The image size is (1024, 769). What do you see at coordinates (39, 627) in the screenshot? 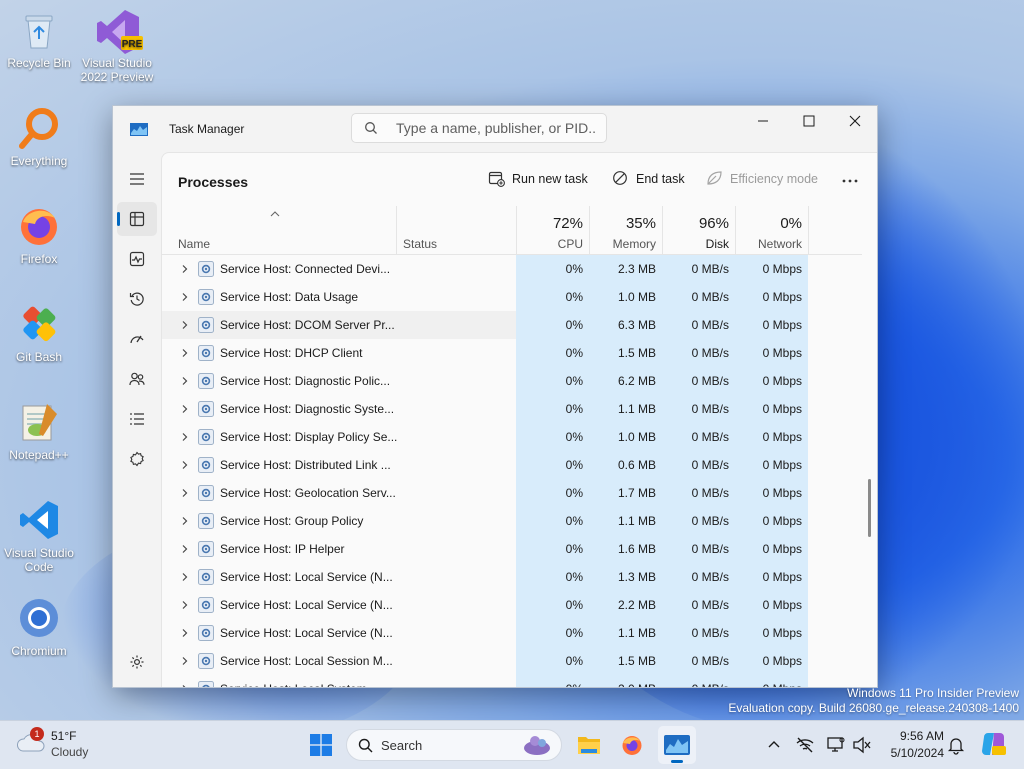
I see `desktop-icon-chromium: Chromium` at bounding box center [39, 627].